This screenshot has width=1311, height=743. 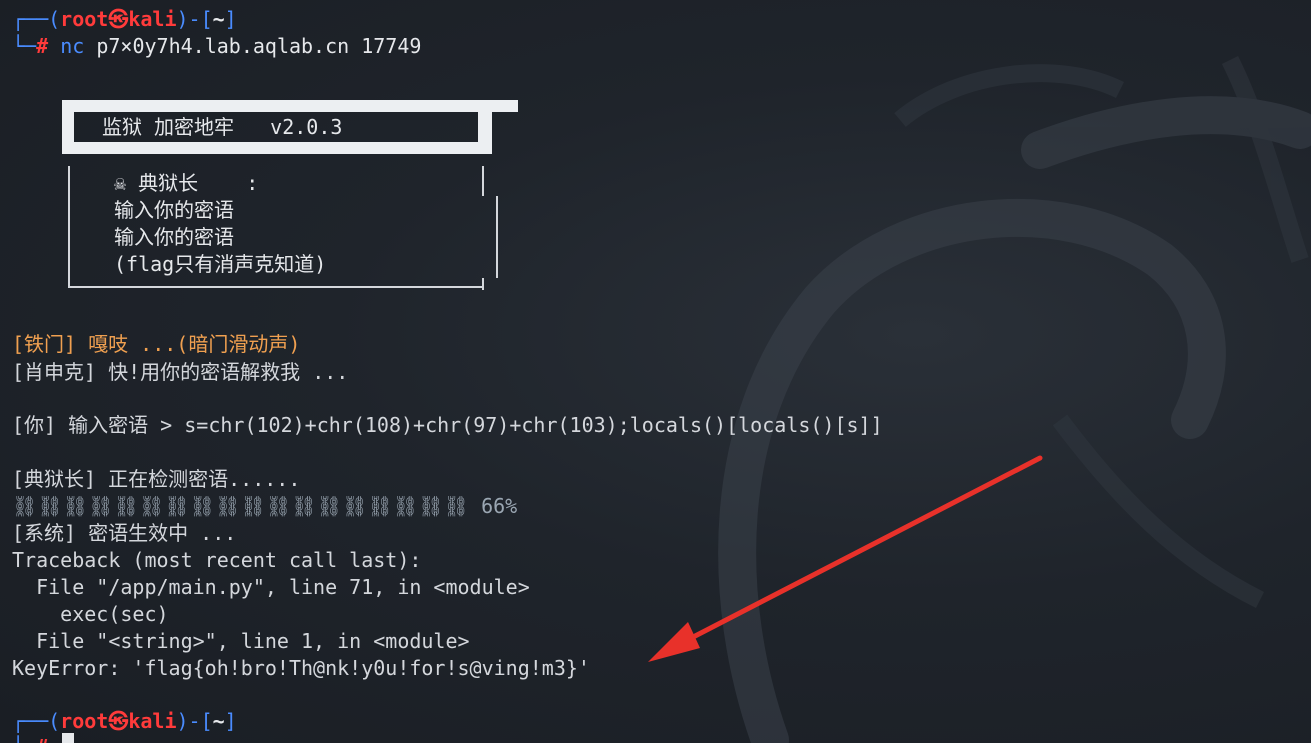 I want to click on prompt2-corner-bottom: └─, so click(x=24, y=739).